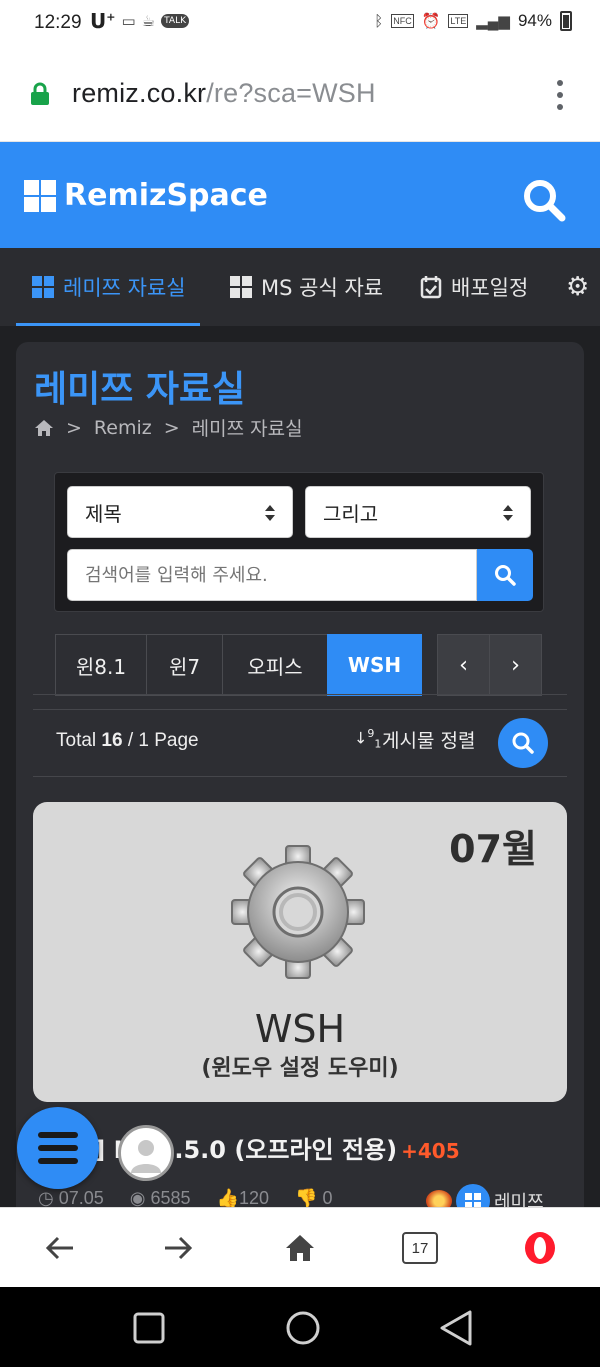  What do you see at coordinates (379, 21) in the screenshot?
I see `bluetooth-icon: ᛒ` at bounding box center [379, 21].